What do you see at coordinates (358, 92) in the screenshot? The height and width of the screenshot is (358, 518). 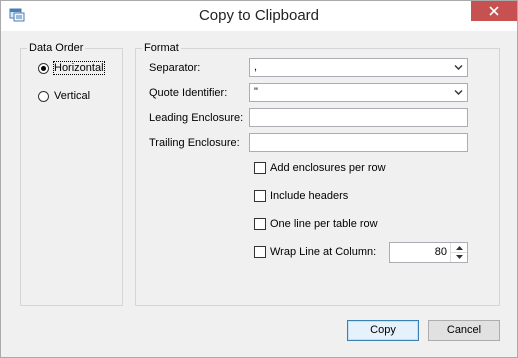 I see `quote-identifier-combobox: "` at bounding box center [358, 92].